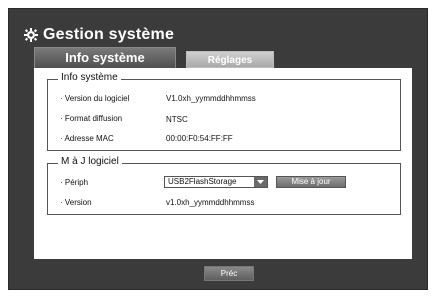 The width and height of the screenshot is (440, 299). What do you see at coordinates (74, 182) in the screenshot?
I see `device-label: · Périph` at bounding box center [74, 182].